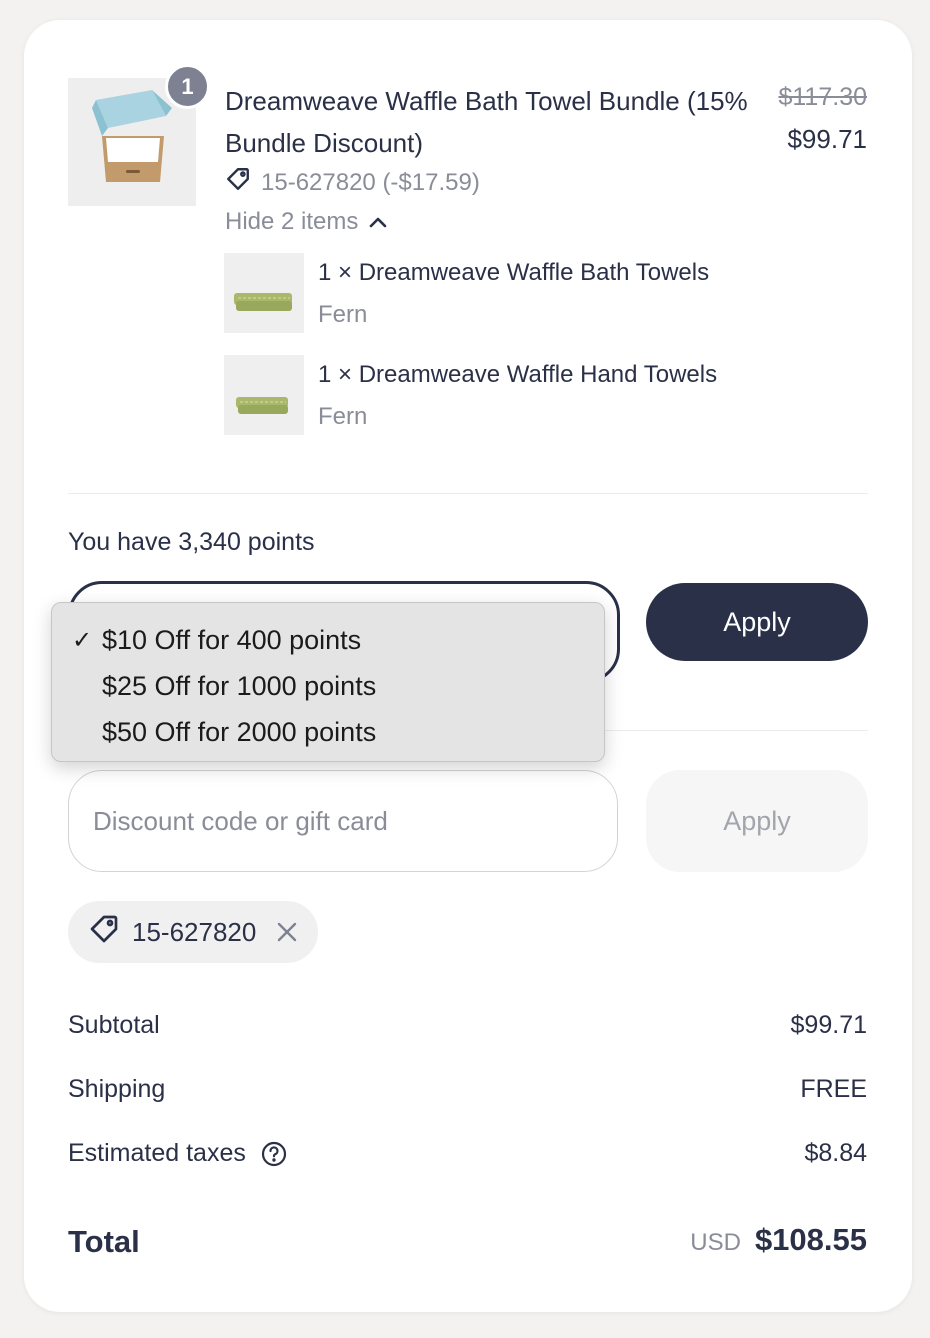 This screenshot has width=930, height=1338. Describe the element at coordinates (239, 685) in the screenshot. I see `option-label: $25 Off for 1000 points` at that location.